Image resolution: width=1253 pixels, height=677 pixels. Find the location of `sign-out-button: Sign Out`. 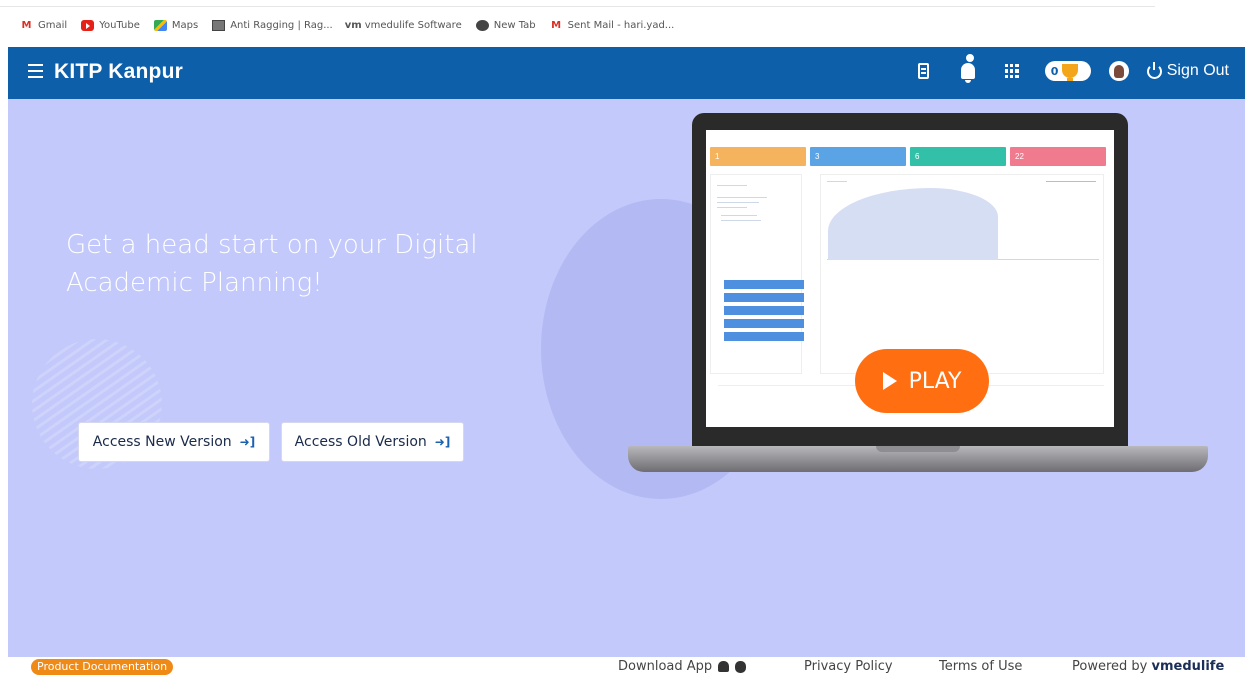

sign-out-button: Sign Out is located at coordinates (1187, 70).